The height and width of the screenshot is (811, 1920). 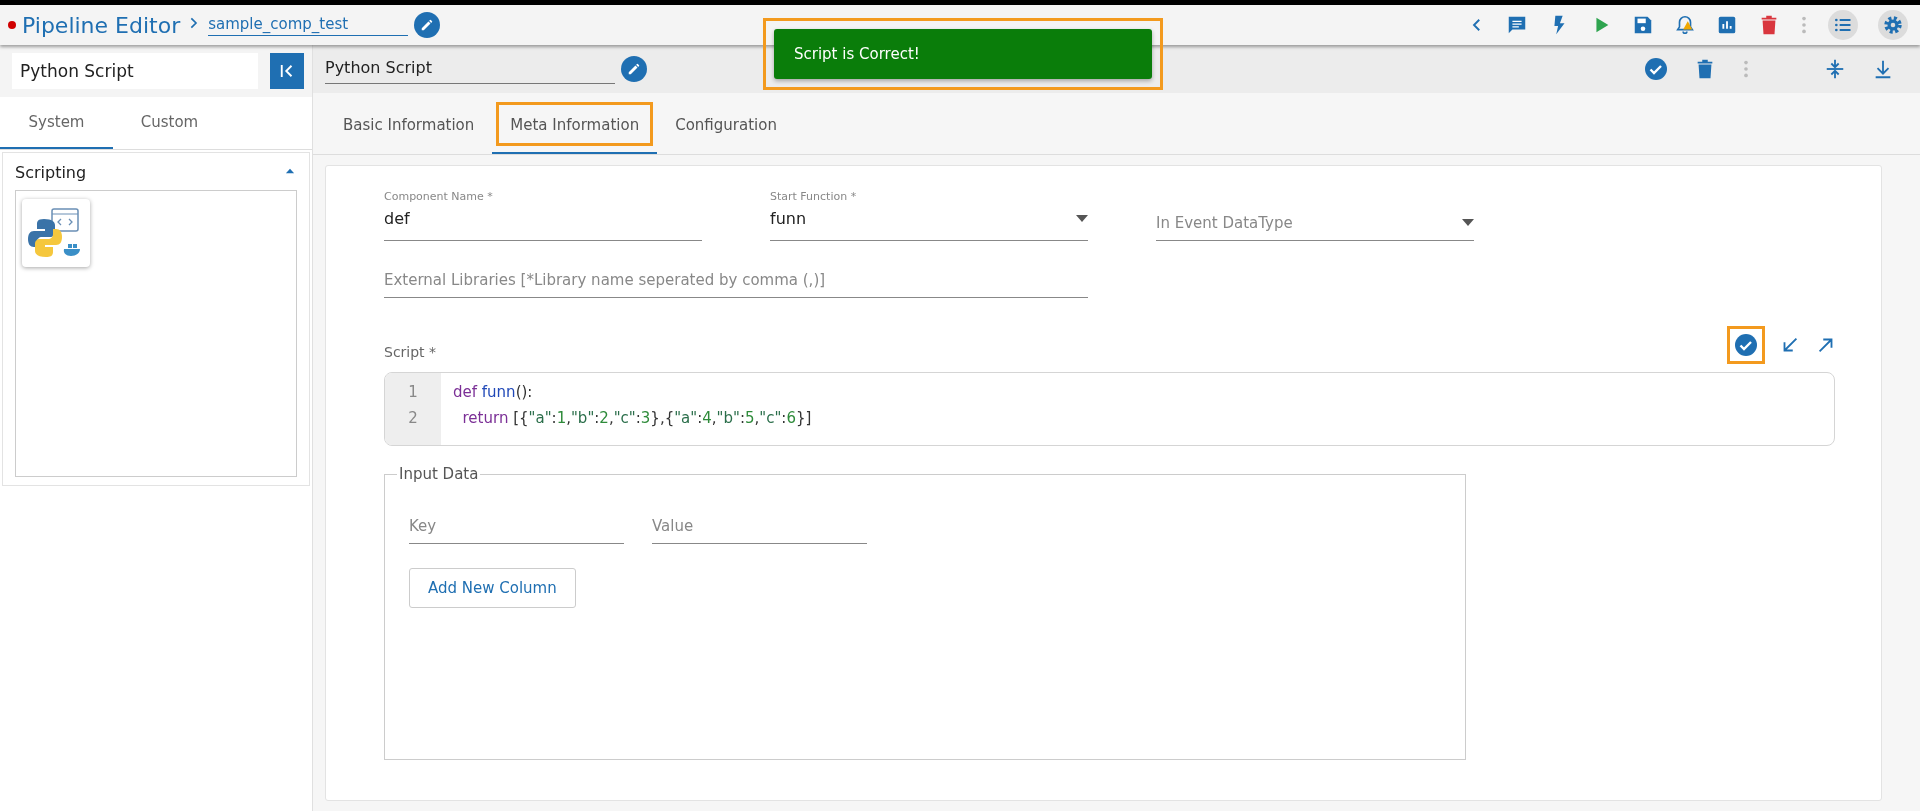 I want to click on collapse-sidebar-button, so click(x=287, y=71).